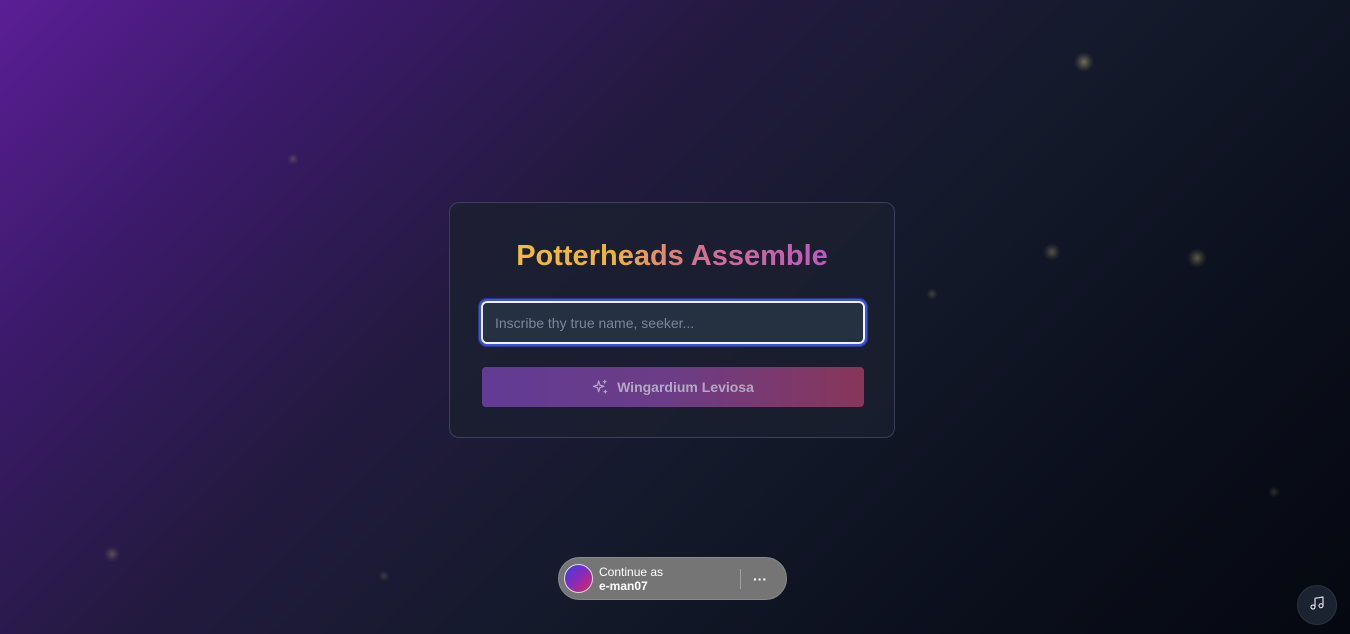  I want to click on submit-button: Wingardium Leviosa, so click(673, 387).